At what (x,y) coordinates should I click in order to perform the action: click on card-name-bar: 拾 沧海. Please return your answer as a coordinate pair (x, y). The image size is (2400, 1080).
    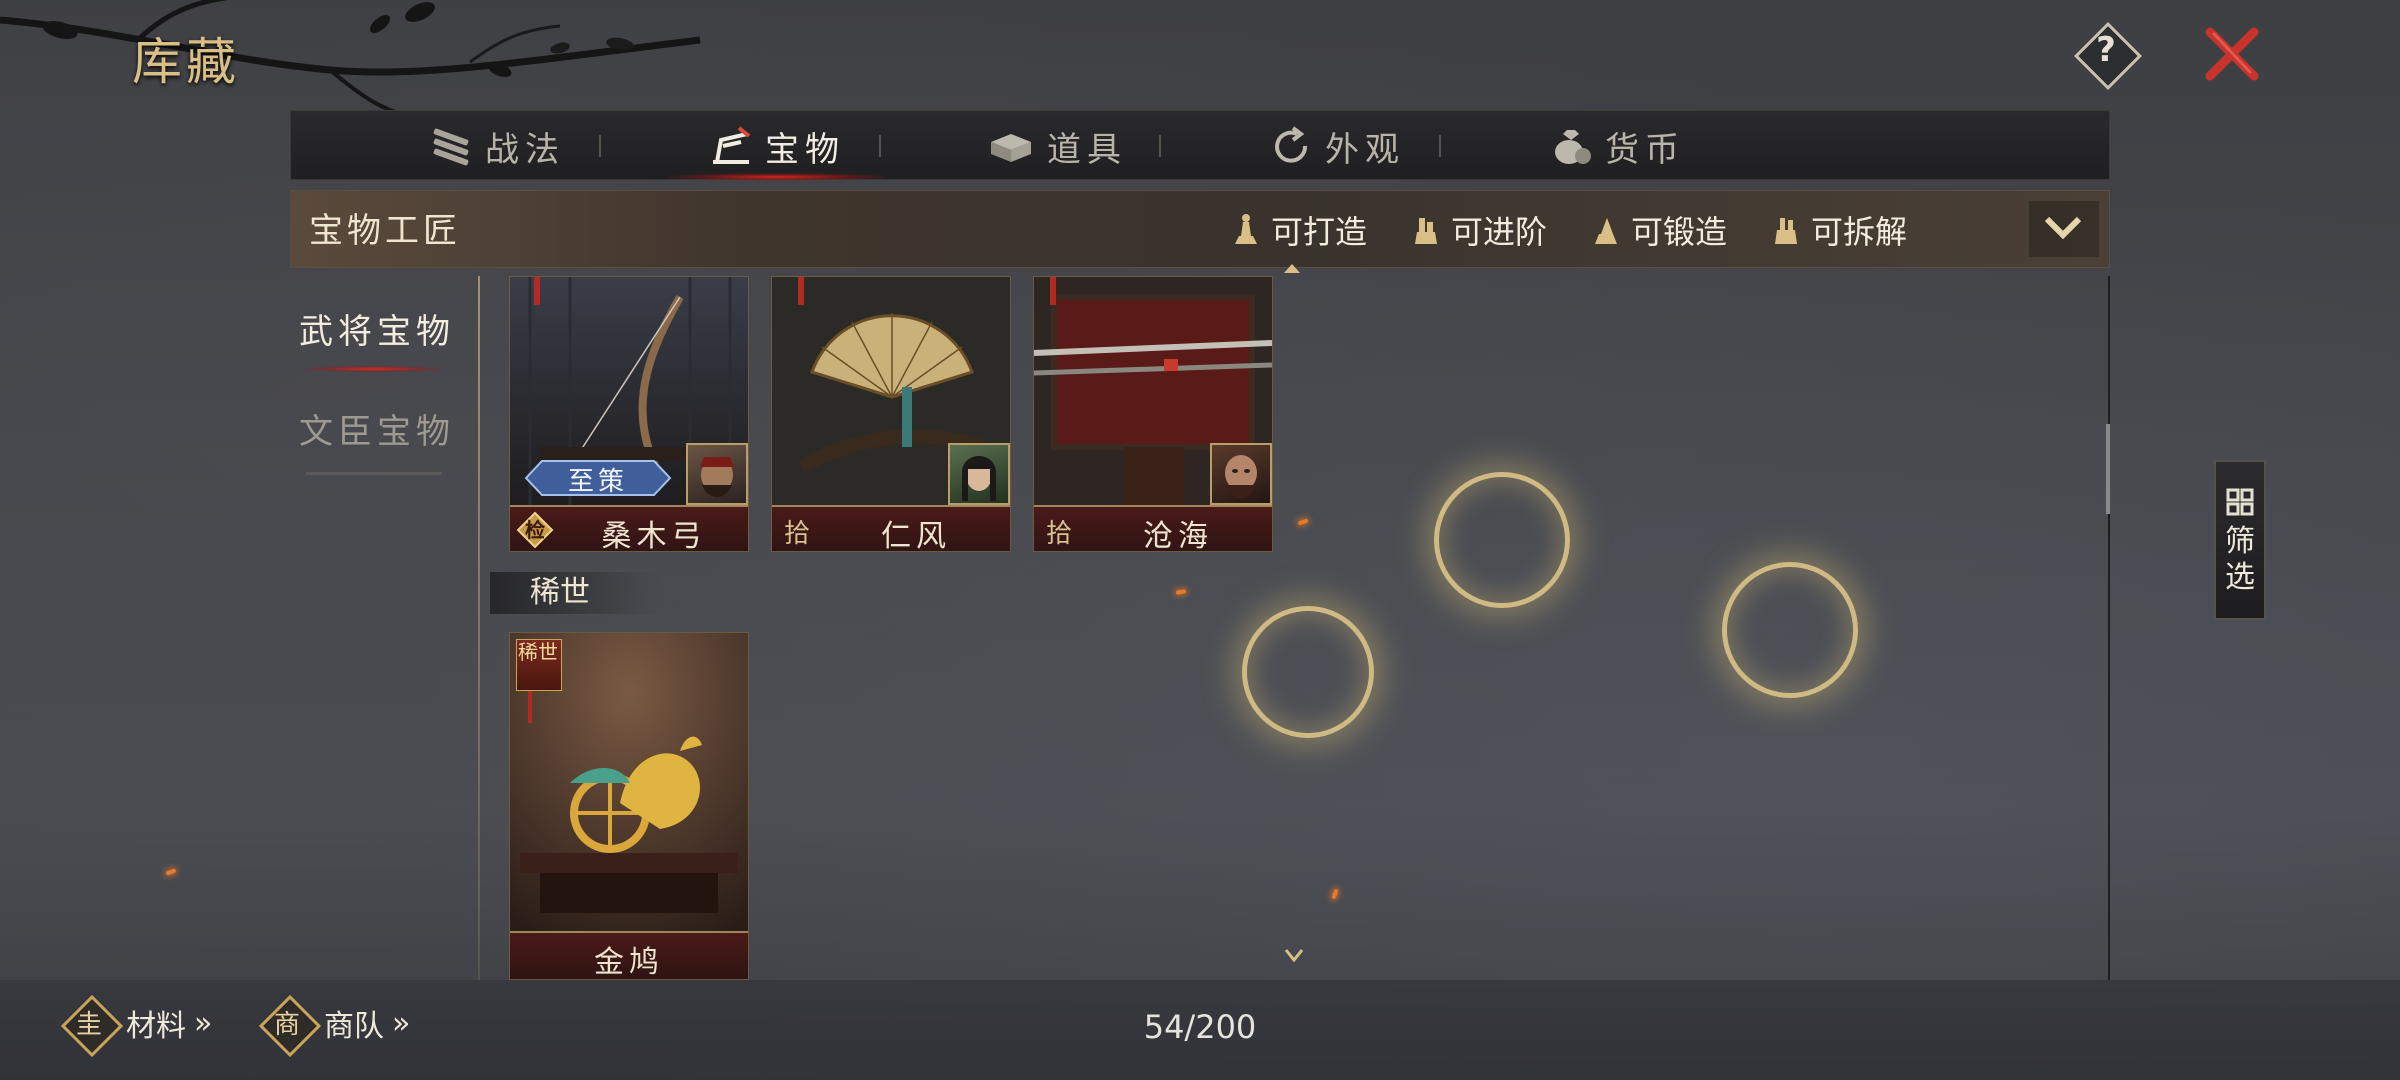
    Looking at the image, I should click on (1153, 528).